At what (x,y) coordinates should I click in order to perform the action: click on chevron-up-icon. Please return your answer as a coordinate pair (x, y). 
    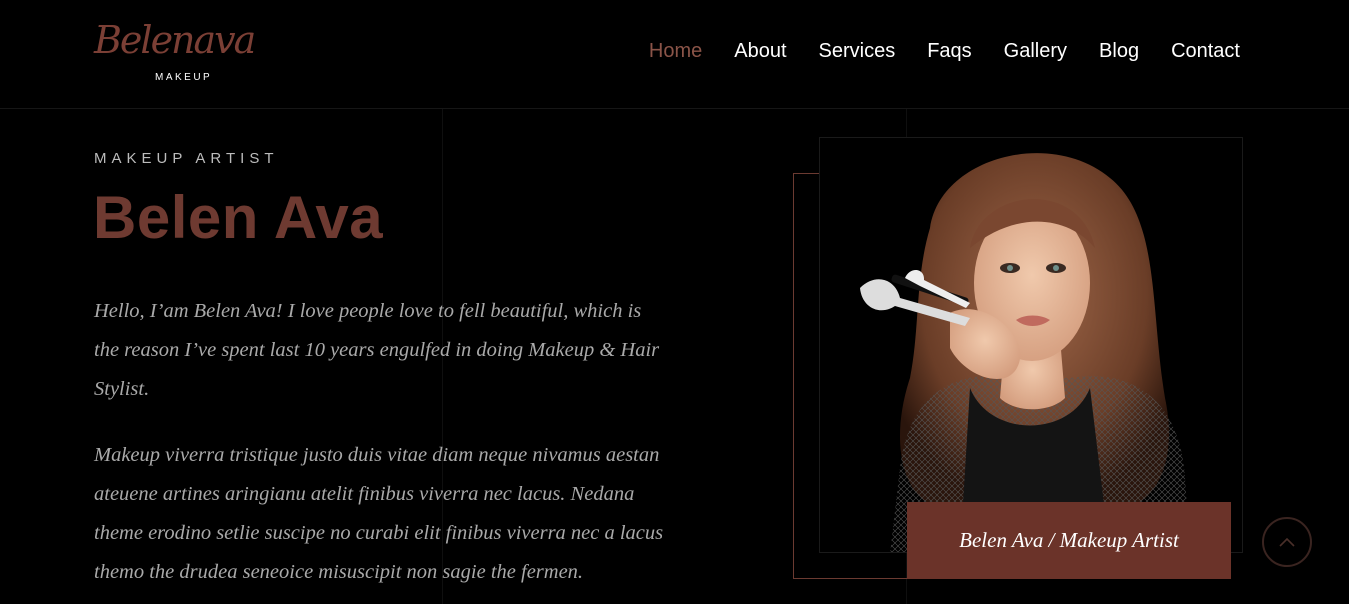
    Looking at the image, I should click on (1287, 542).